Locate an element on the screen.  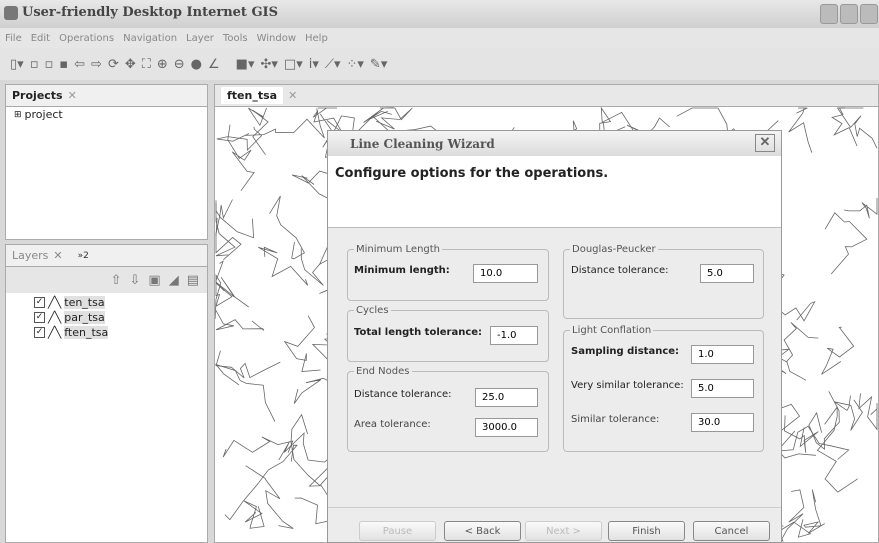
area-tolerance-input is located at coordinates (506, 427).